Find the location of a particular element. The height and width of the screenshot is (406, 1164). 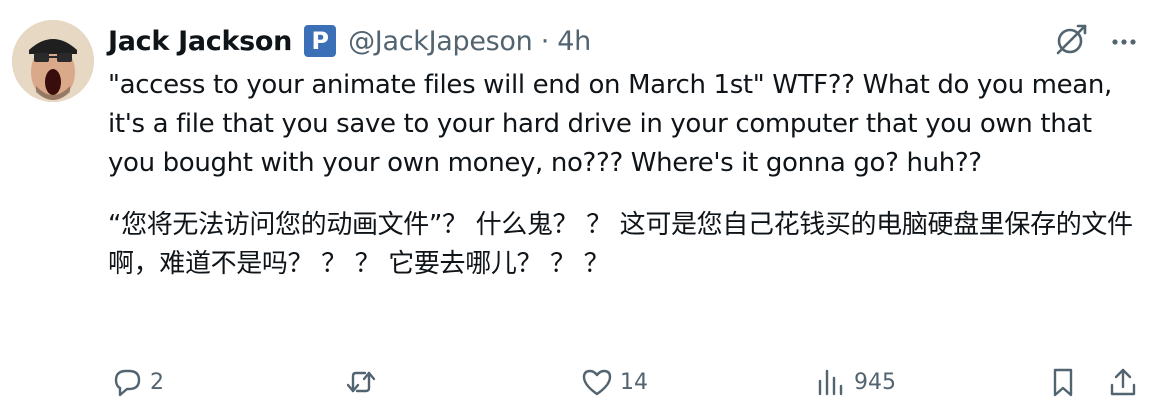

views-button: 945 is located at coordinates (855, 382).